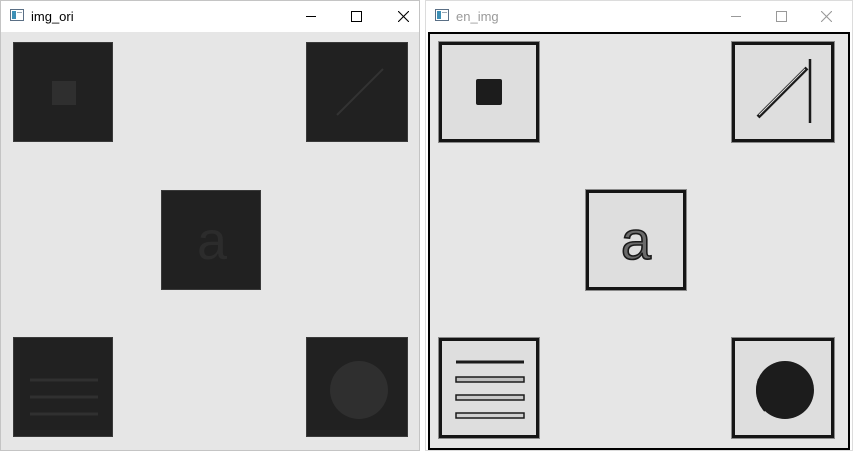 The height and width of the screenshot is (451, 853). Describe the element at coordinates (210, 16) in the screenshot. I see `titlebar: img_ori` at that location.